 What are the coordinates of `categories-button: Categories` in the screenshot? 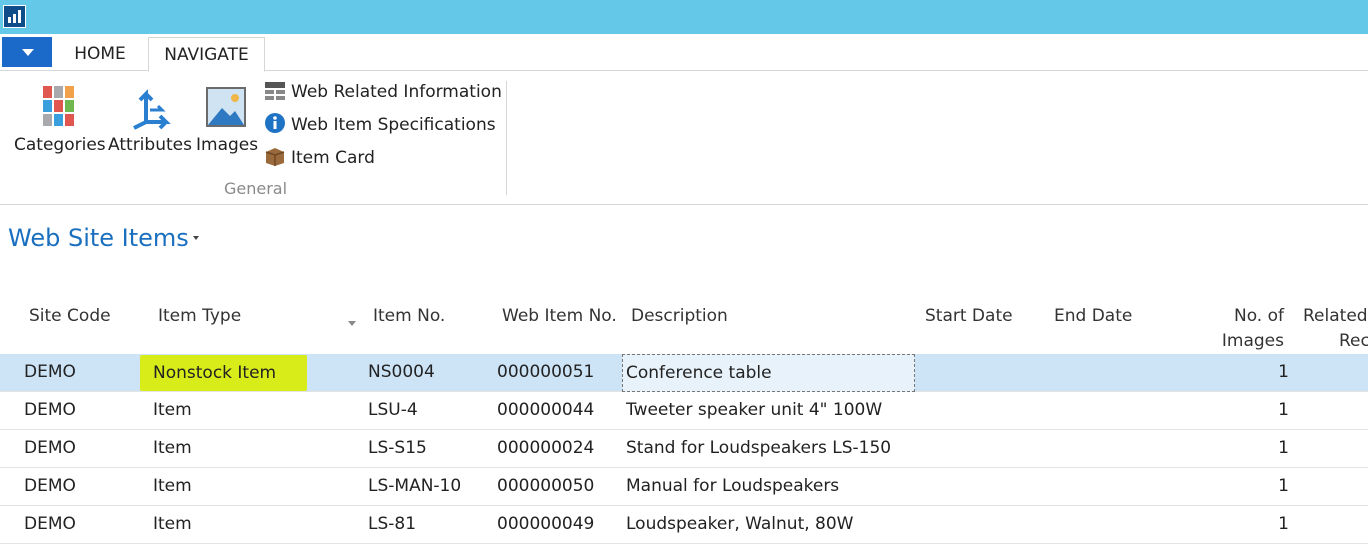 It's located at (60, 119).